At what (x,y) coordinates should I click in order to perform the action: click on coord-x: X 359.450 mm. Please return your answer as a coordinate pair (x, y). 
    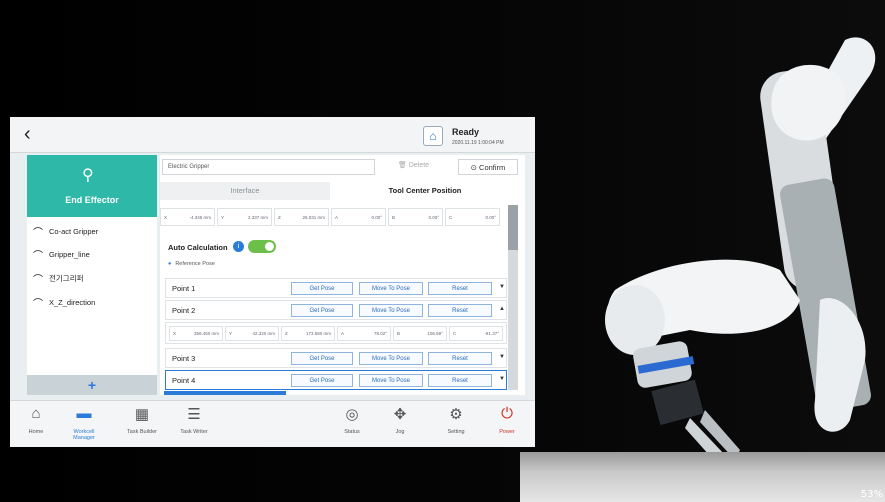
    Looking at the image, I should click on (196, 333).